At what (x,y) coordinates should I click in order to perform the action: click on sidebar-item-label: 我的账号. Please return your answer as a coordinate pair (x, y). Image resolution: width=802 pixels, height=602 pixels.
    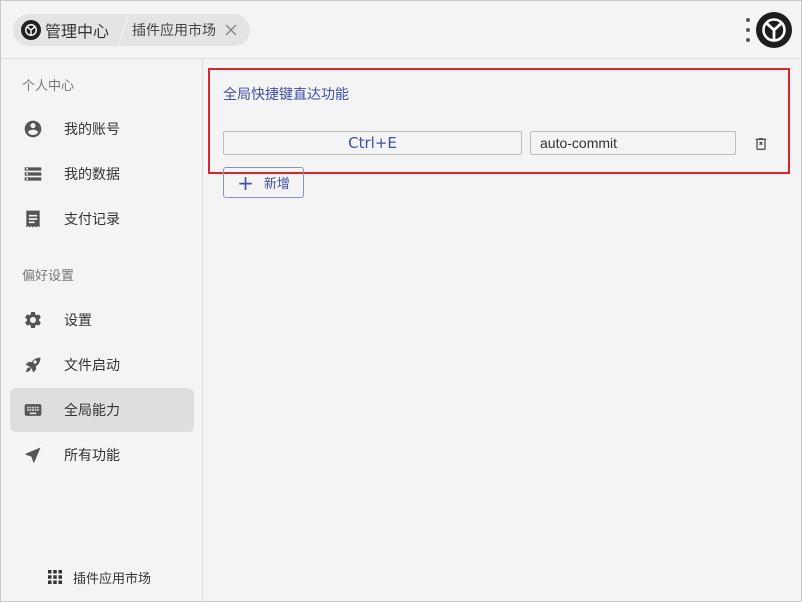
    Looking at the image, I should click on (92, 130).